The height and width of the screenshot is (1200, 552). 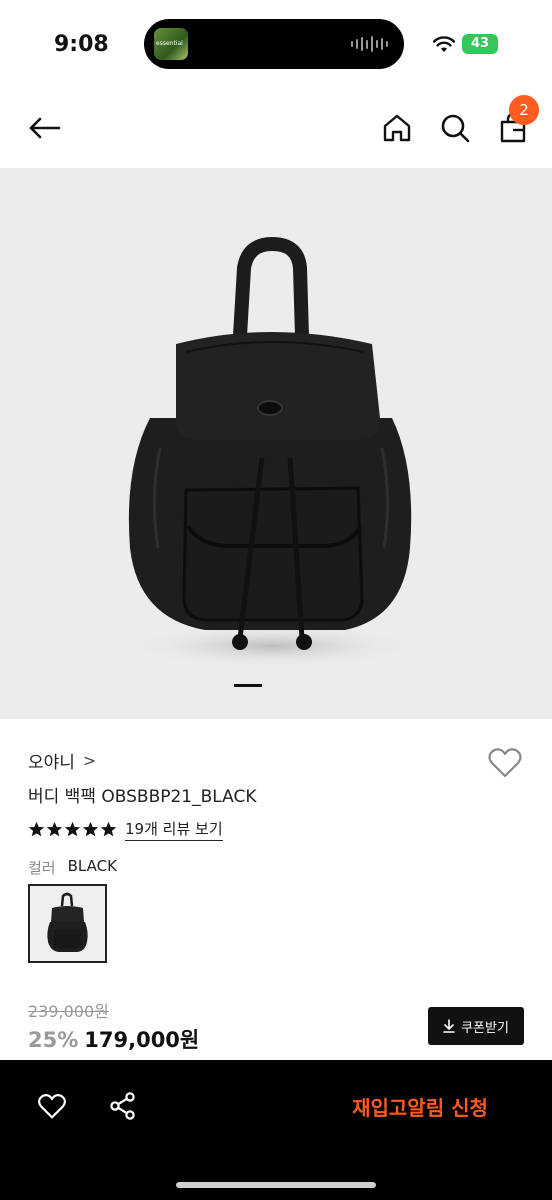 I want to click on rating-row: 19개 리뷰 보기, so click(x=125, y=829).